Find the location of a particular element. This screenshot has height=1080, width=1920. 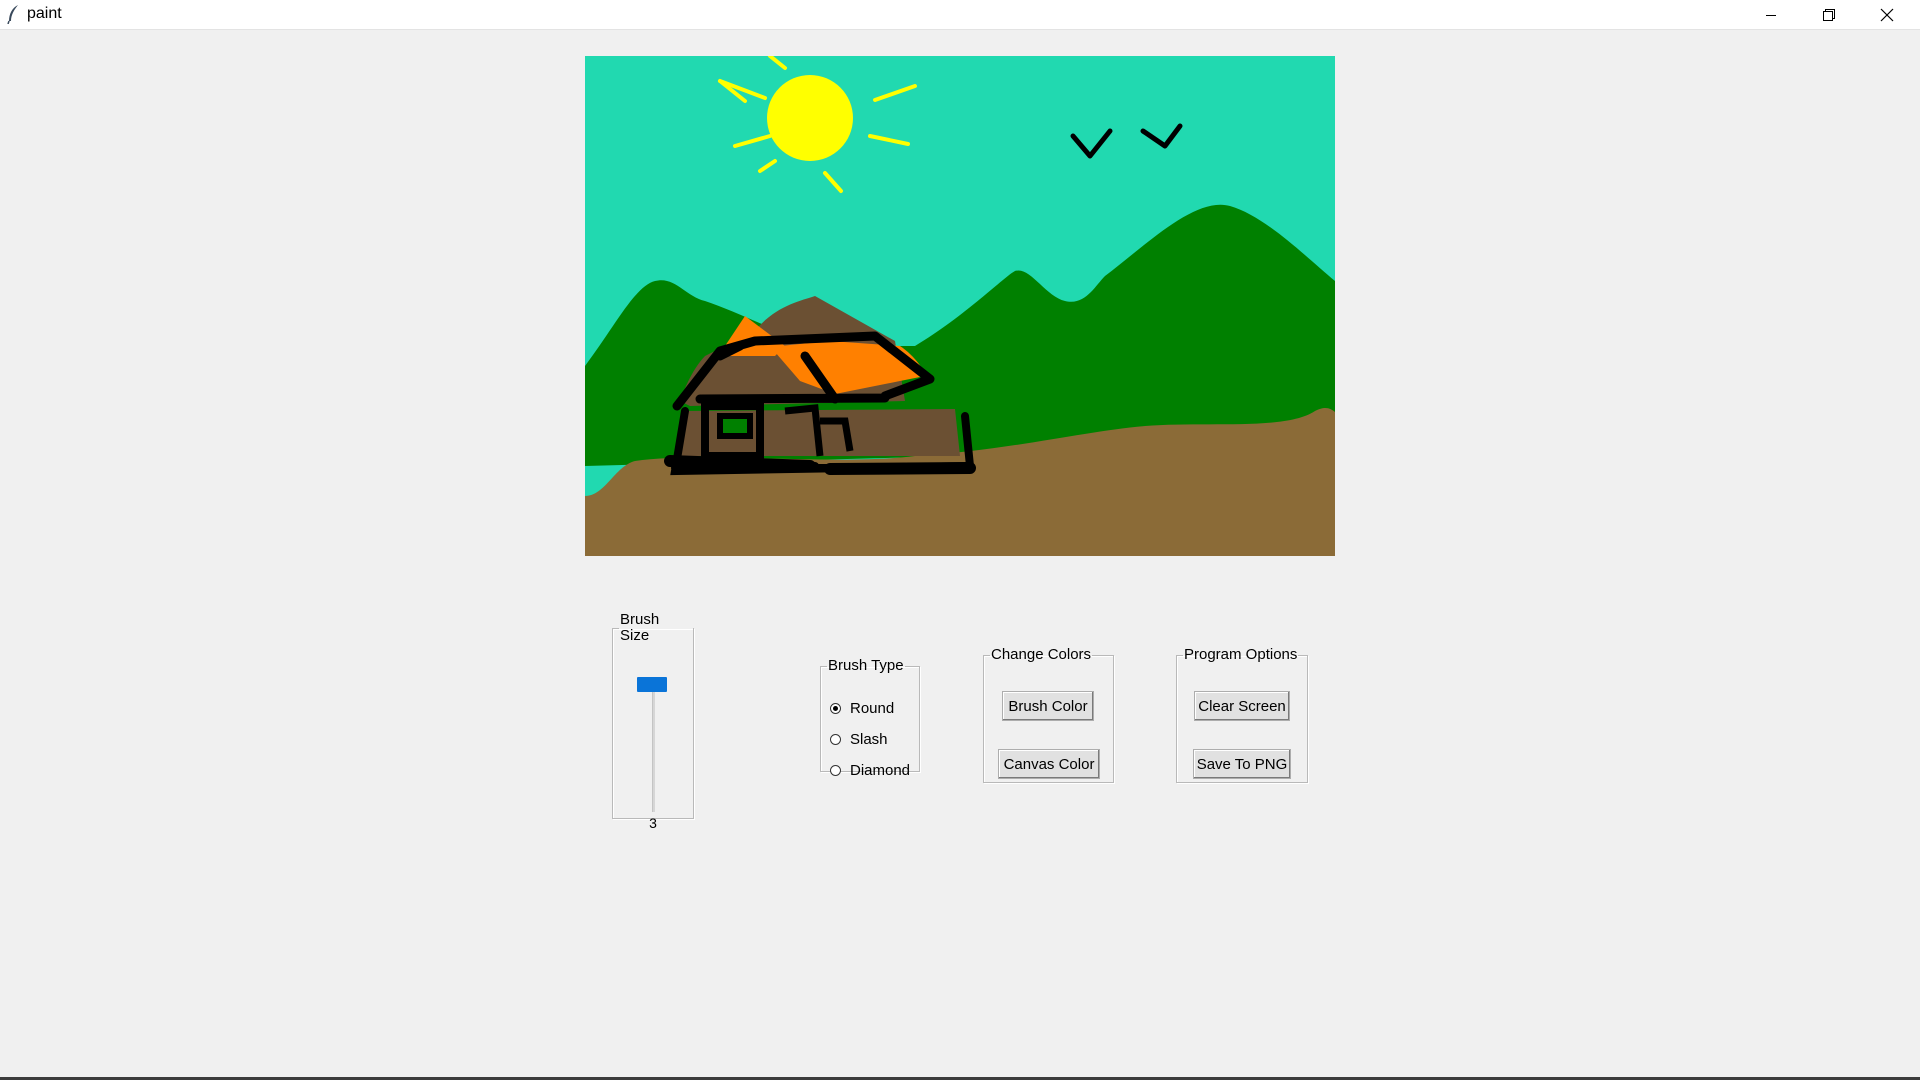

close-icon is located at coordinates (1887, 14).